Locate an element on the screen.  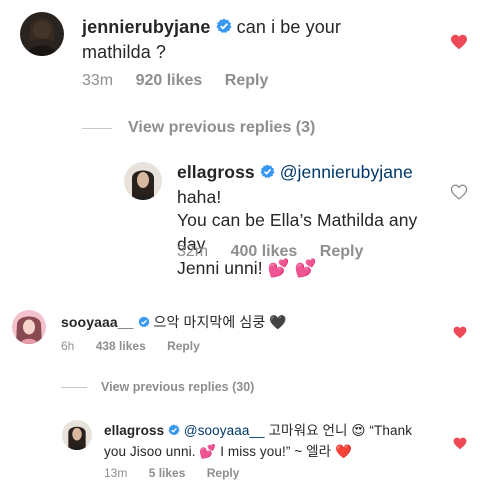
reply-text-1: haha! is located at coordinates (199, 196).